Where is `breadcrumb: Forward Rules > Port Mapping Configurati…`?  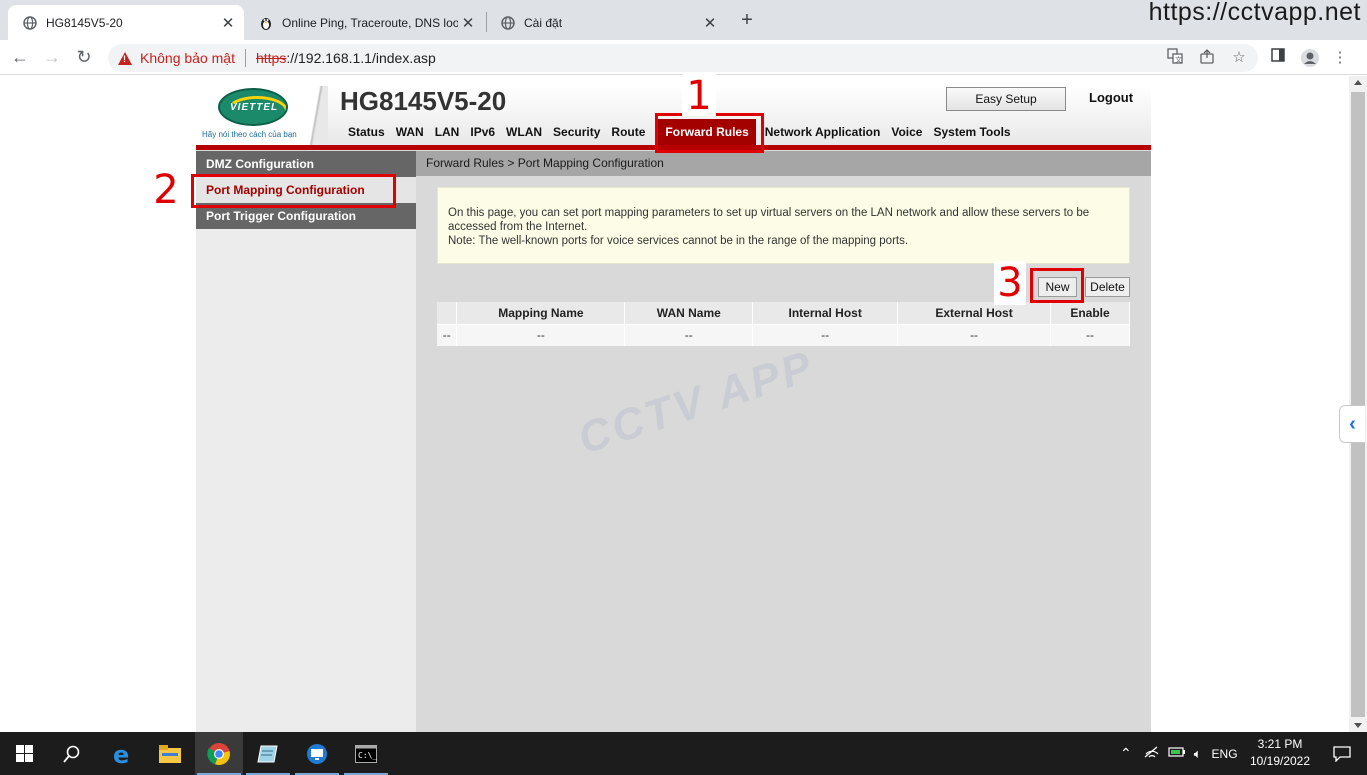 breadcrumb: Forward Rules > Port Mapping Configurati… is located at coordinates (783, 163).